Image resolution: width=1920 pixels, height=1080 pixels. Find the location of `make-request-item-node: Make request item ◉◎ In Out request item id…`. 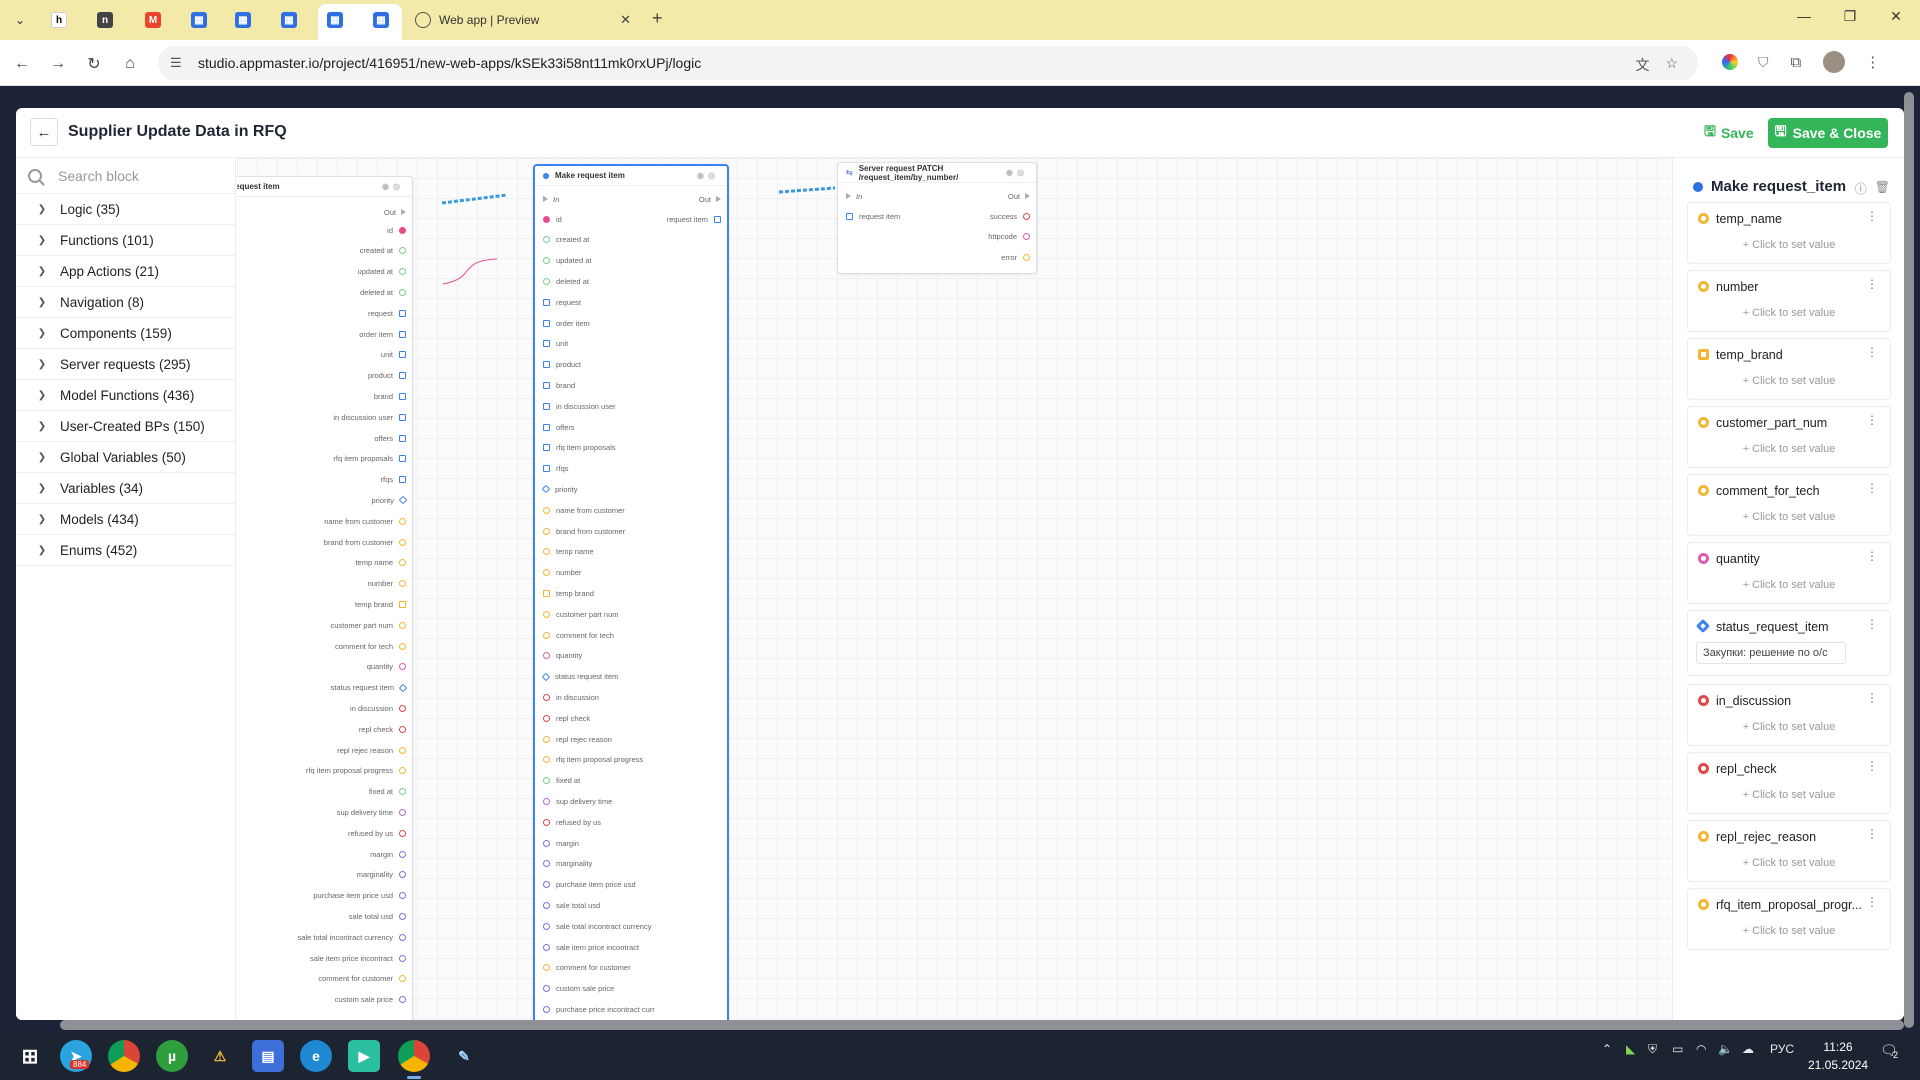

make-request-item-node: Make request item ◉◎ In Out request item id… is located at coordinates (631, 592).